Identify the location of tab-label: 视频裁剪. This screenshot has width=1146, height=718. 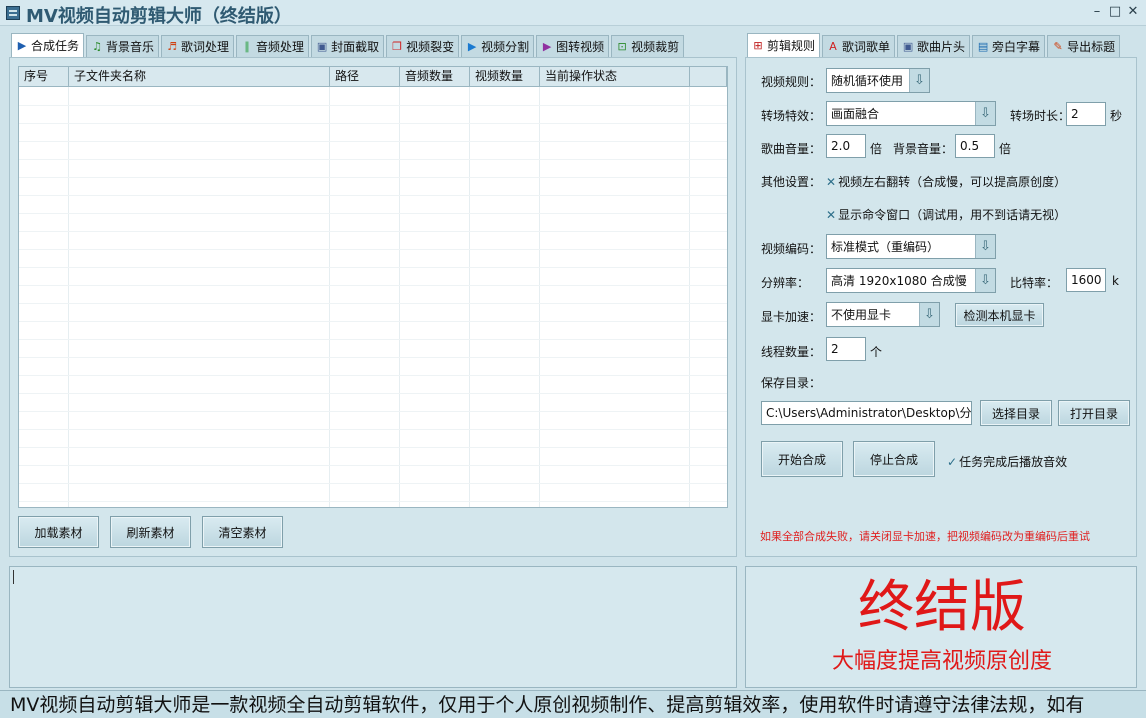
(655, 47).